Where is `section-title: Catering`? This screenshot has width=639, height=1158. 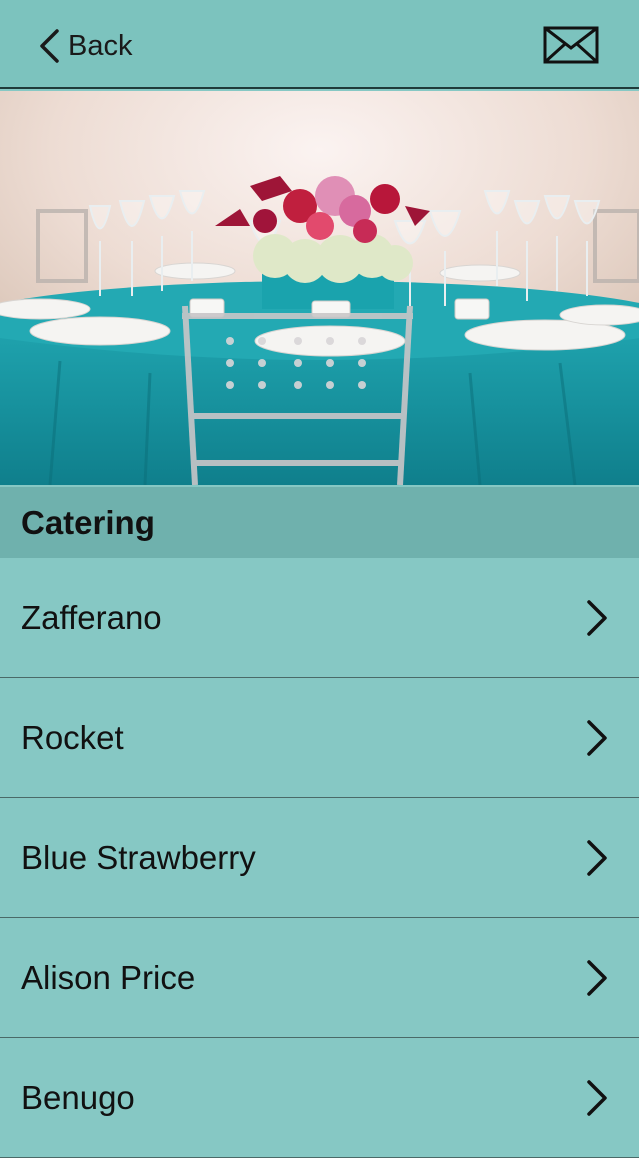
section-title: Catering is located at coordinates (88, 522).